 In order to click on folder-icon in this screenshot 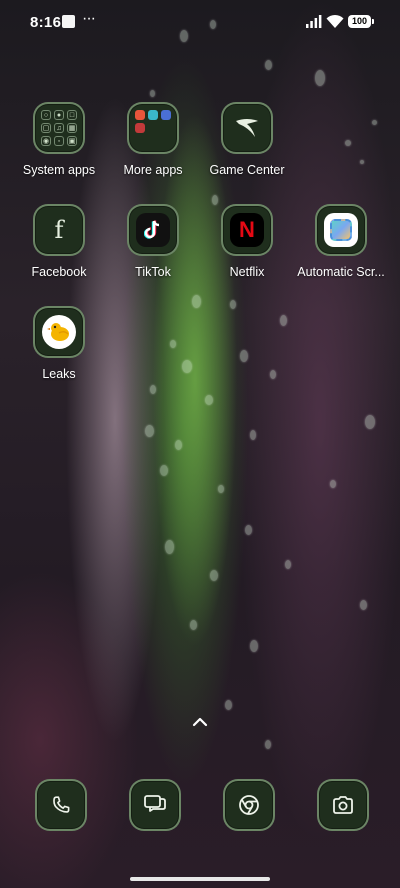, I will do `click(153, 128)`.